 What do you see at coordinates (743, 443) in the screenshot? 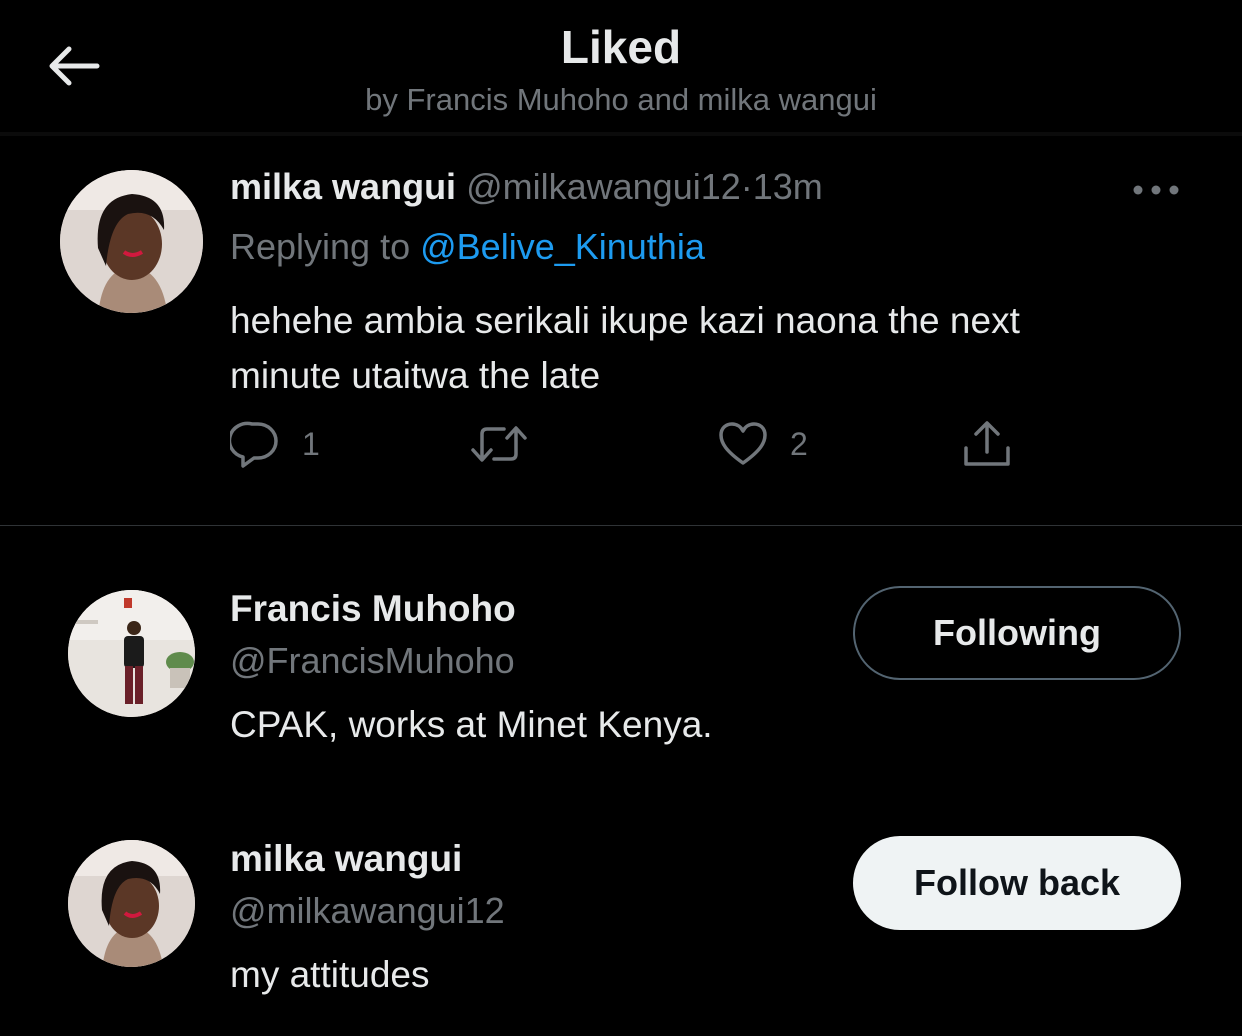
I see `like-icon` at bounding box center [743, 443].